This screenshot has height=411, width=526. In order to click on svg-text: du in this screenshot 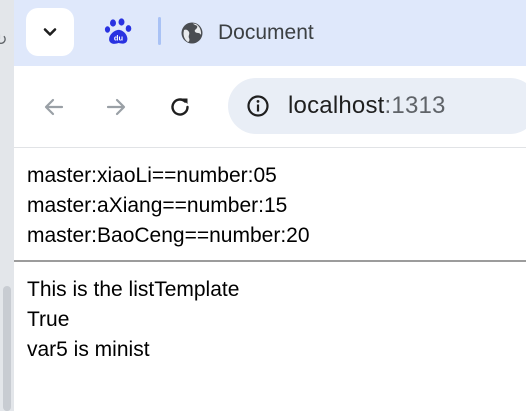, I will do `click(119, 38)`.